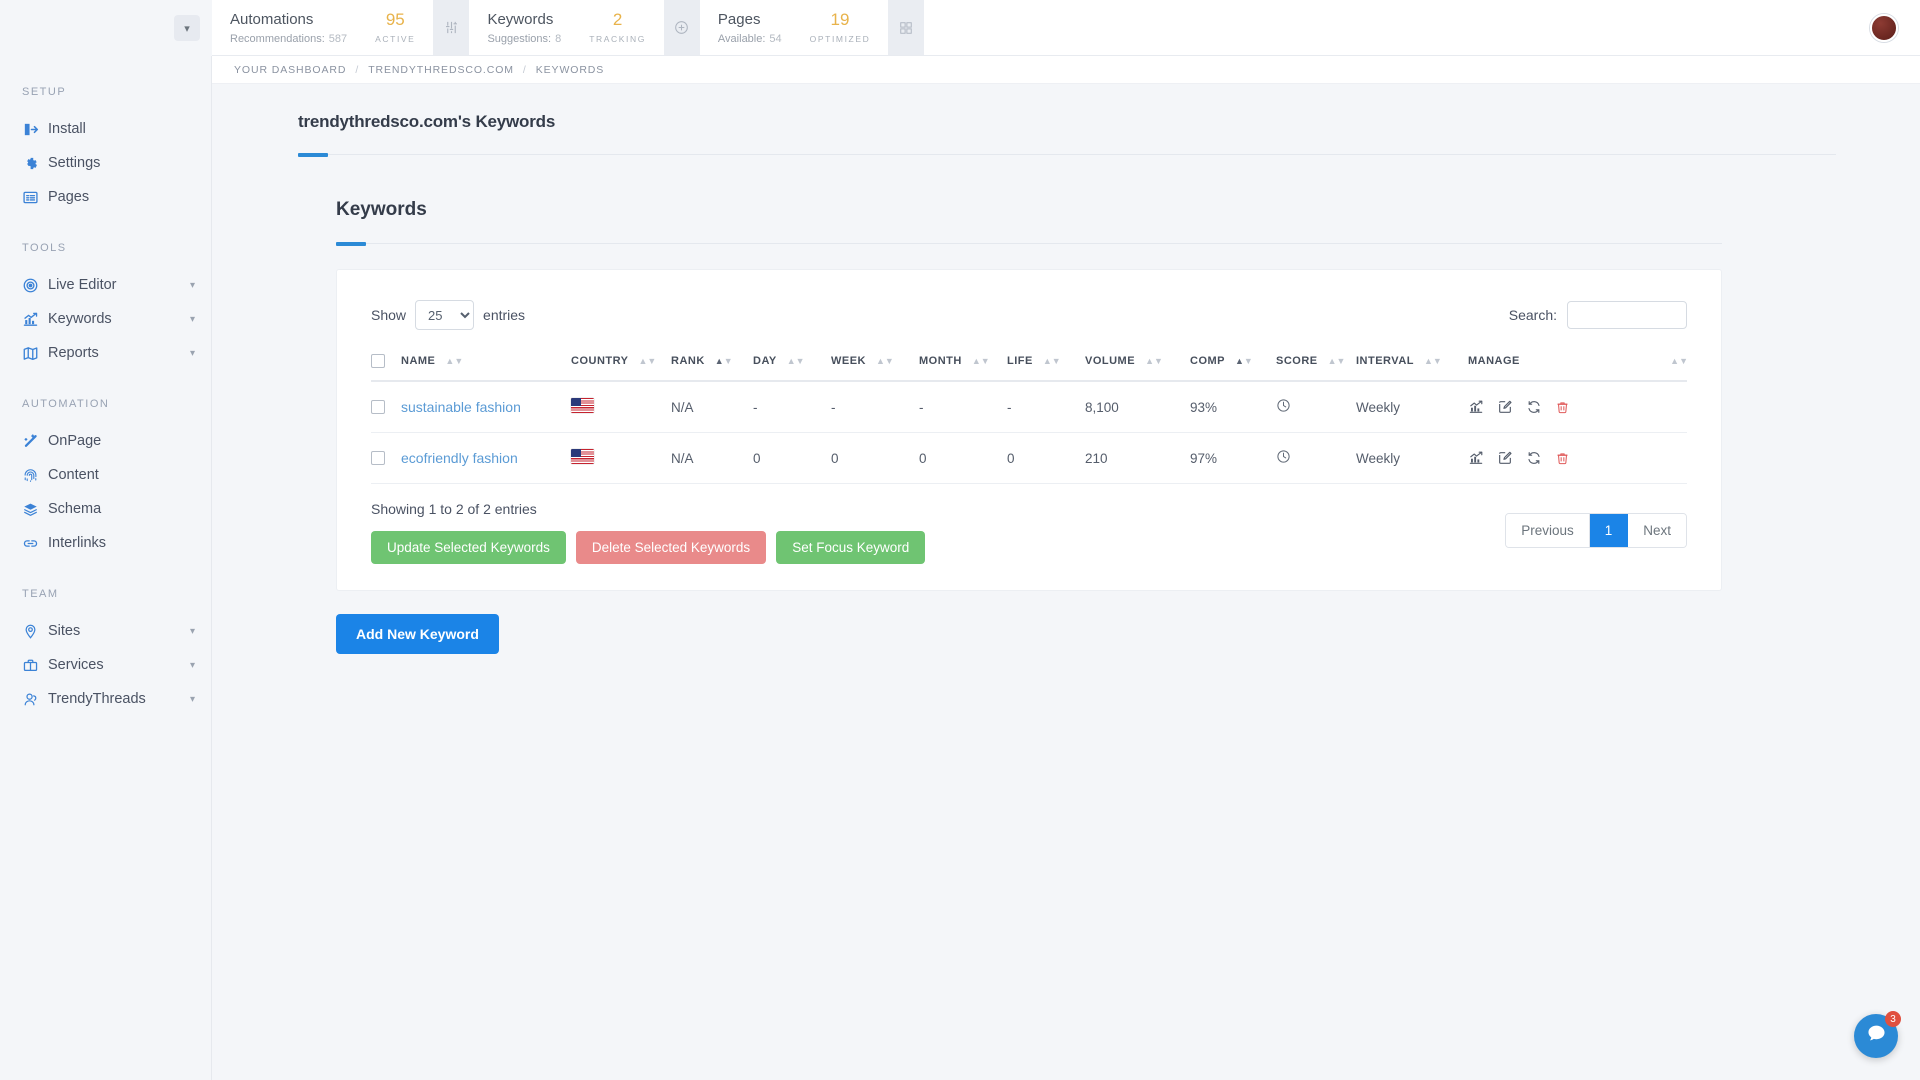  Describe the element at coordinates (1877, 1034) in the screenshot. I see `chat-launcher-button: 3` at that location.